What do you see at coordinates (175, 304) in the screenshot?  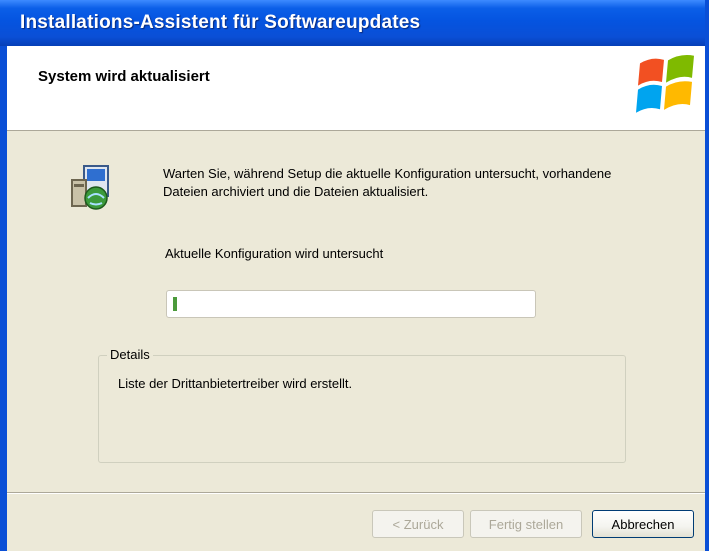 I see `progress-fill` at bounding box center [175, 304].